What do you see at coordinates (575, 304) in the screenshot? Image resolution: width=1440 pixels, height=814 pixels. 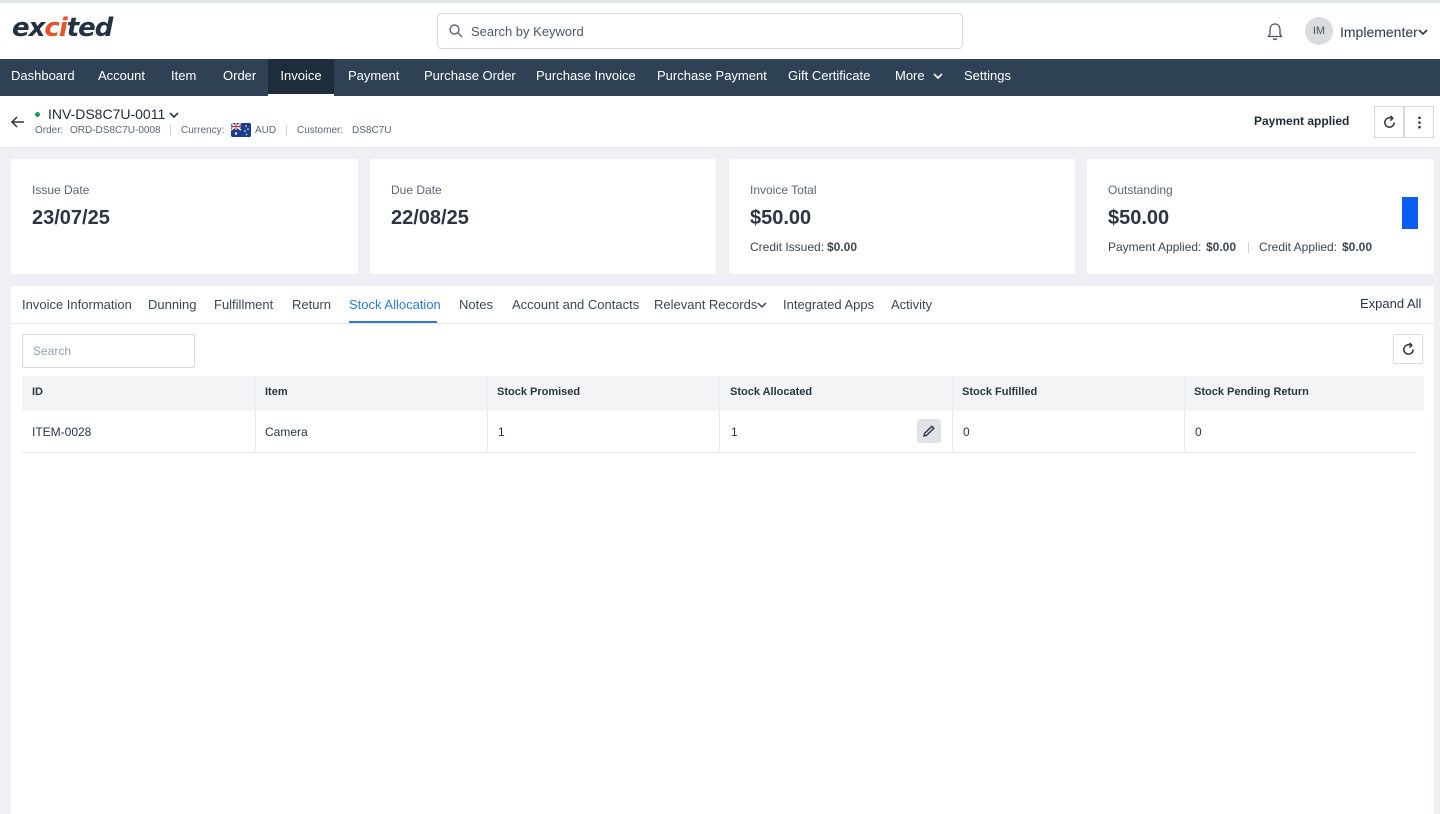 I see `tab-account-and-contacts: Account and Contacts` at bounding box center [575, 304].